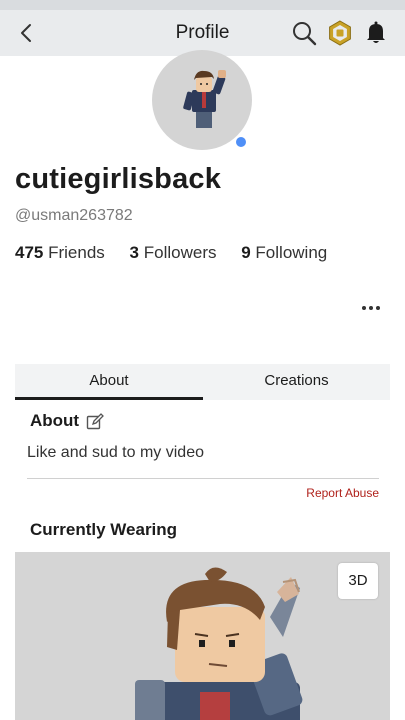 Image resolution: width=405 pixels, height=720 pixels. What do you see at coordinates (371, 308) in the screenshot?
I see `more-options-icon` at bounding box center [371, 308].